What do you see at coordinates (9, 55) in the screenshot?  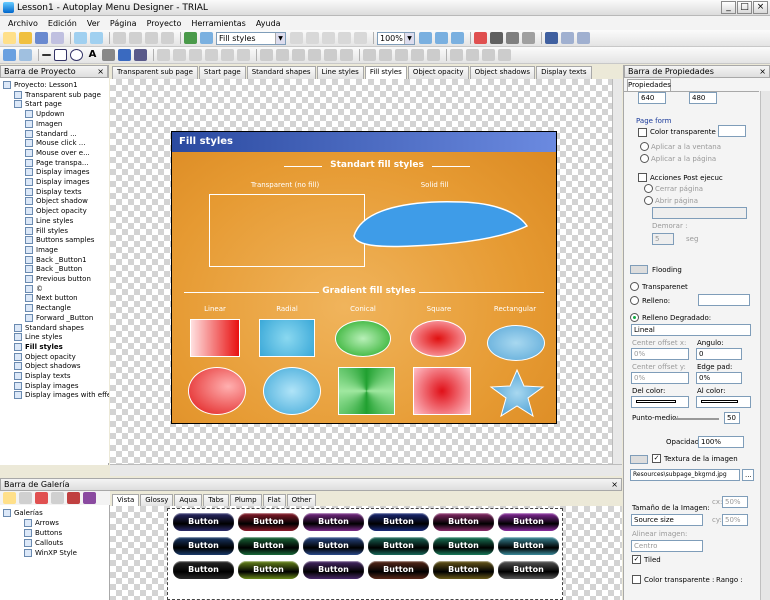 I see `select-tool-icon` at bounding box center [9, 55].